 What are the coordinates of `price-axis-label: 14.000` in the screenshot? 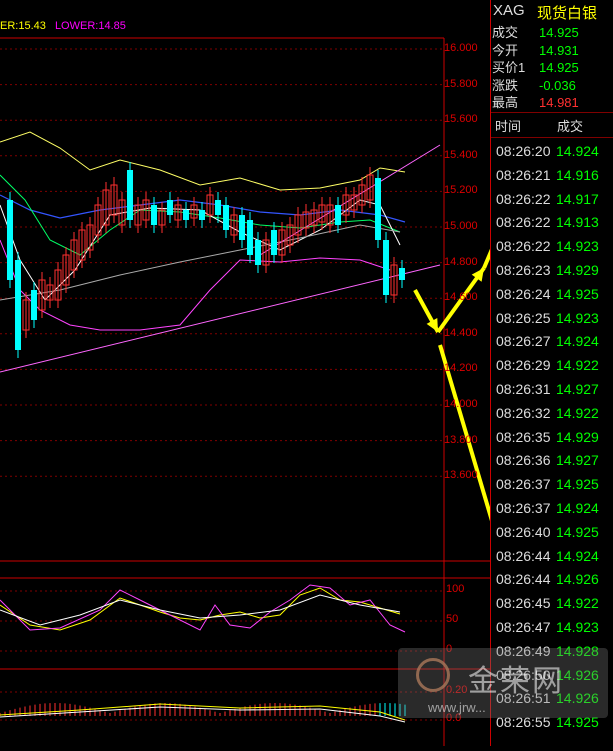 It's located at (461, 404).